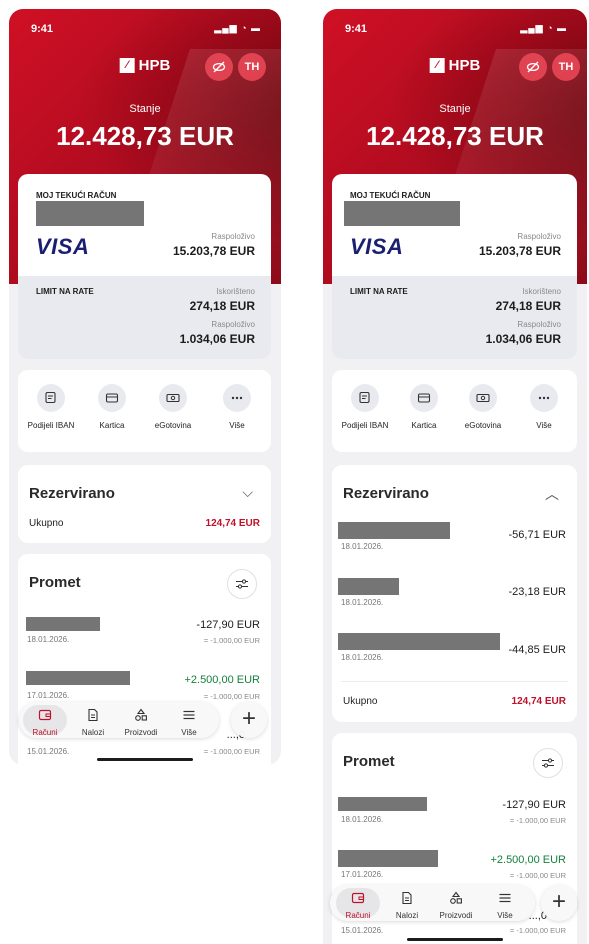  Describe the element at coordinates (455, 136) in the screenshot. I see `balance-value: 12.428,73 EUR` at that location.